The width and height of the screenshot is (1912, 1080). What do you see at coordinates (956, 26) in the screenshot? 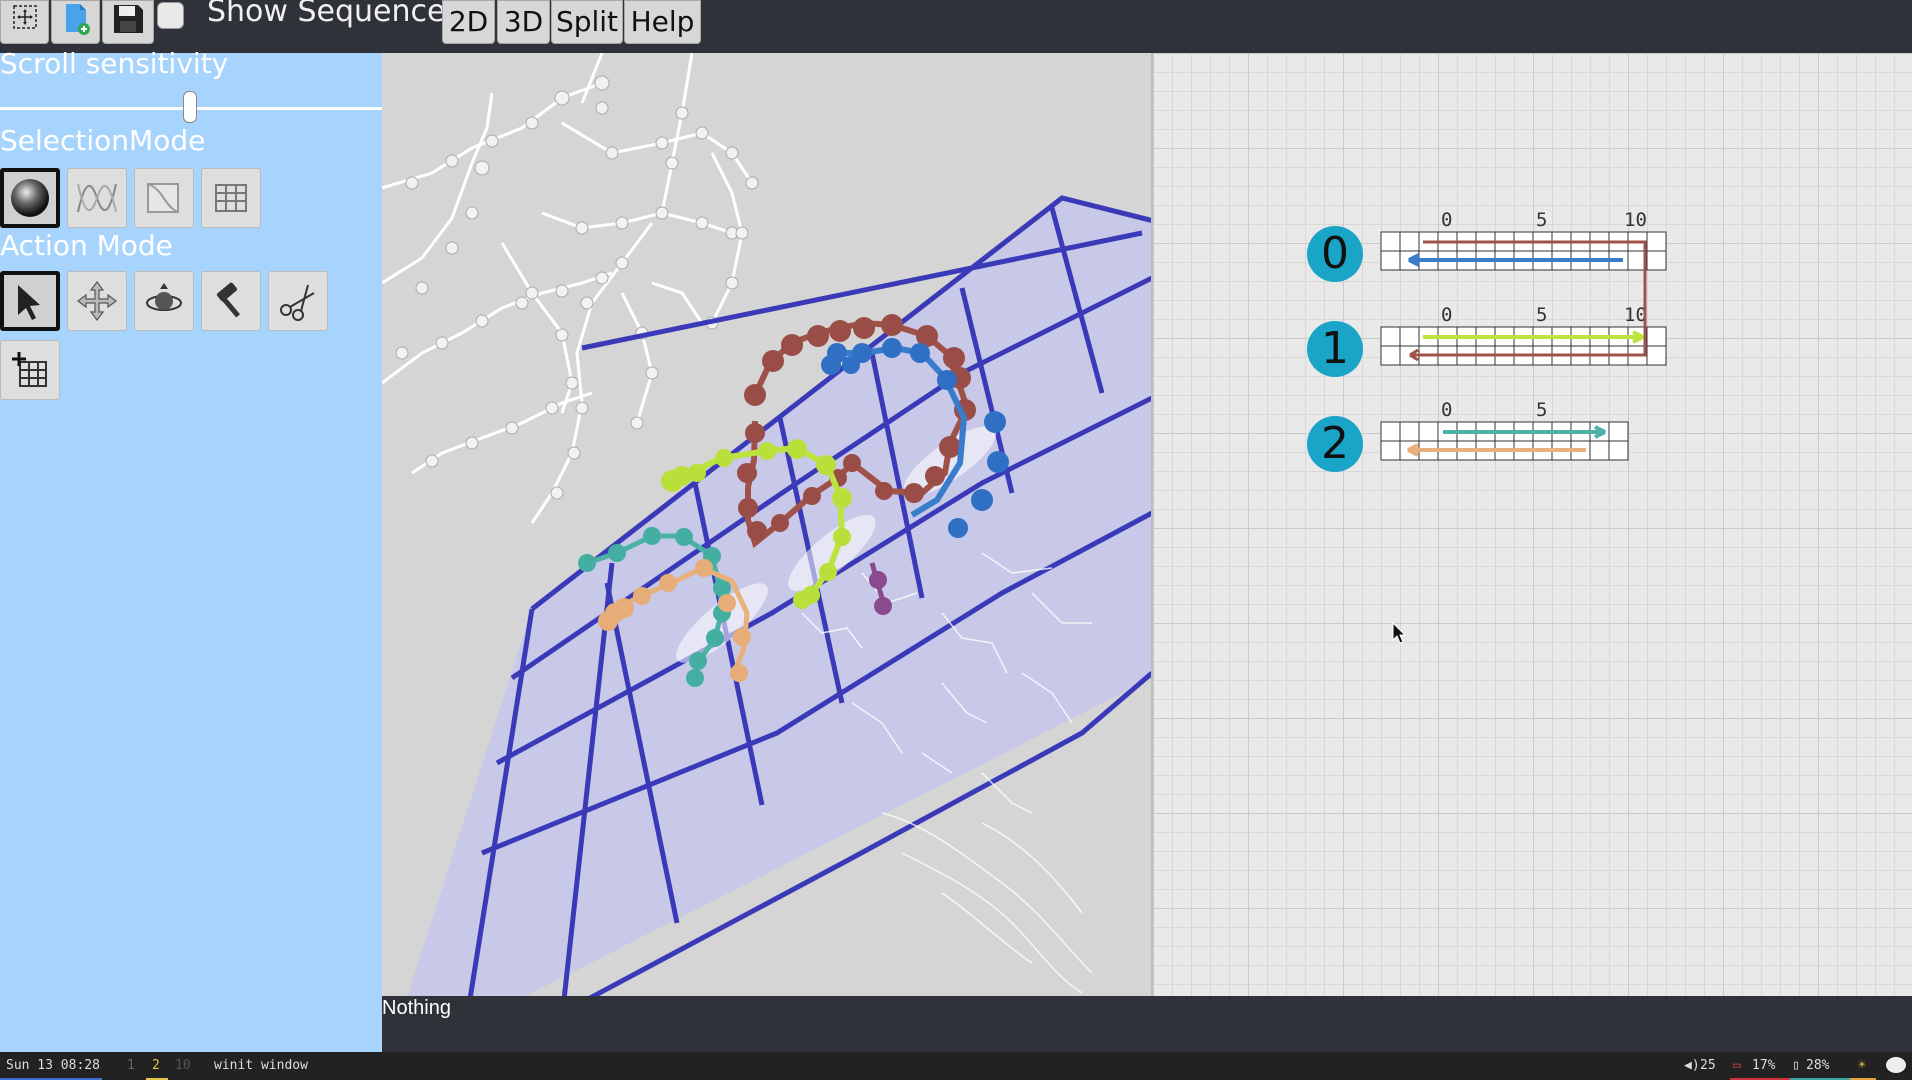
I see `top-toolbar: Show Sequences 2D 3D Split Help` at bounding box center [956, 26].